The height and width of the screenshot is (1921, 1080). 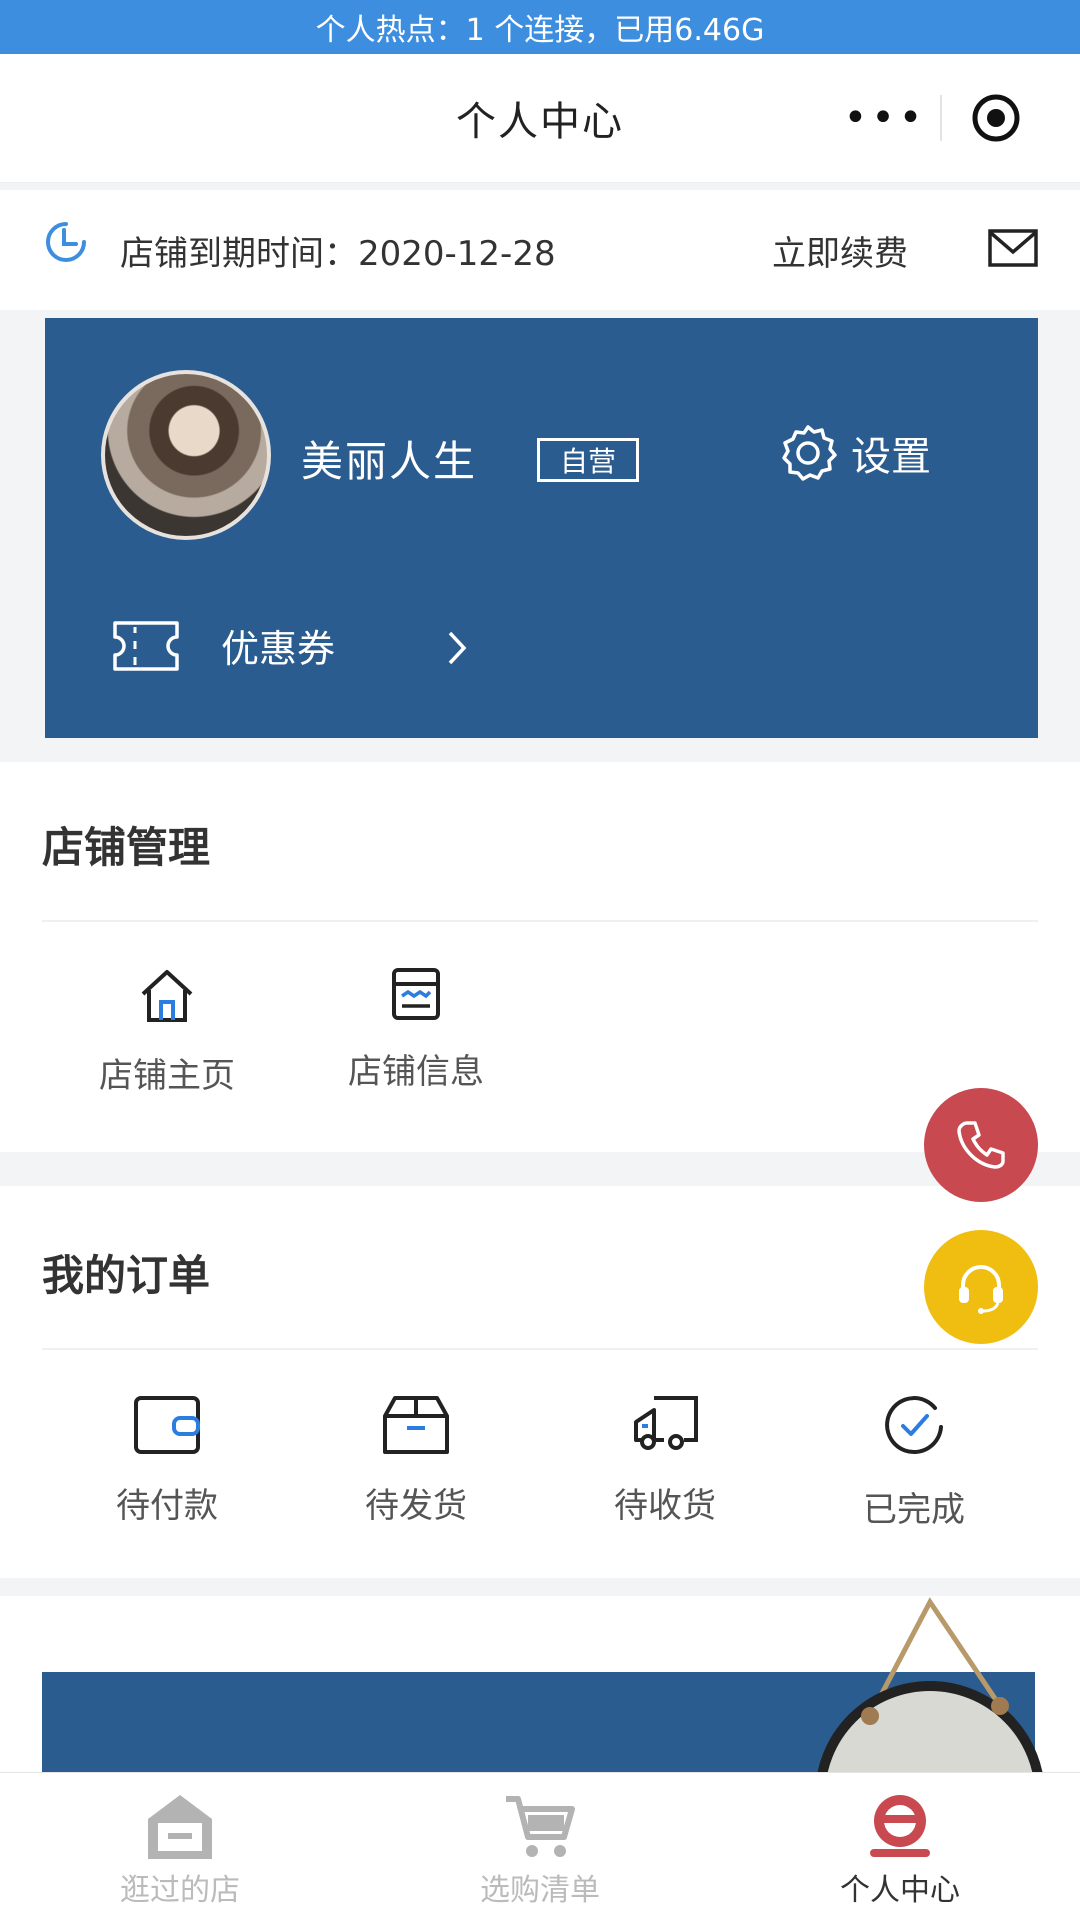 I want to click on order-pending-receipt: 待收货, so click(x=665, y=1460).